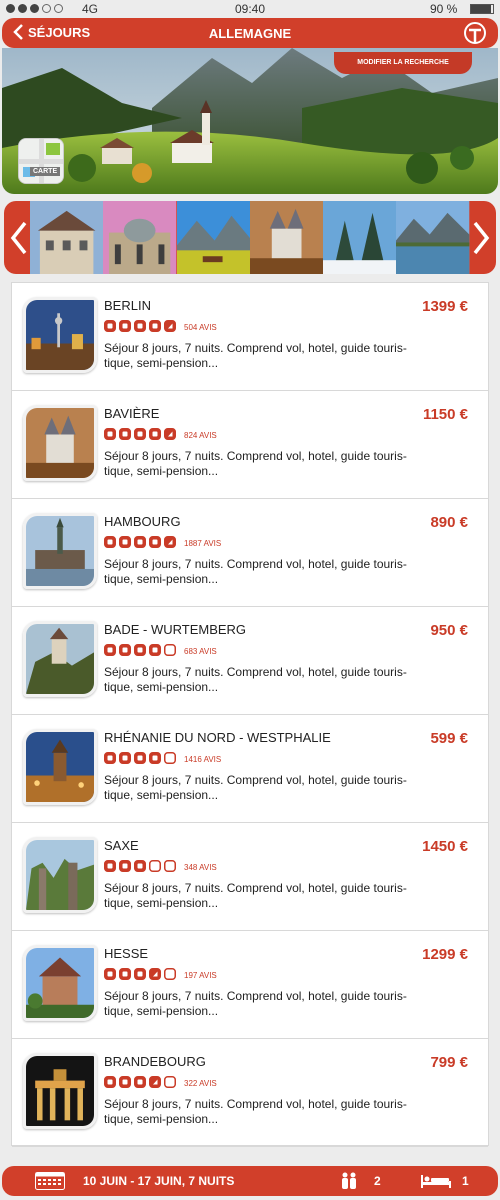 The image size is (500, 1200). I want to click on status-bar: 4G 09:40 90 %, so click(250, 9).